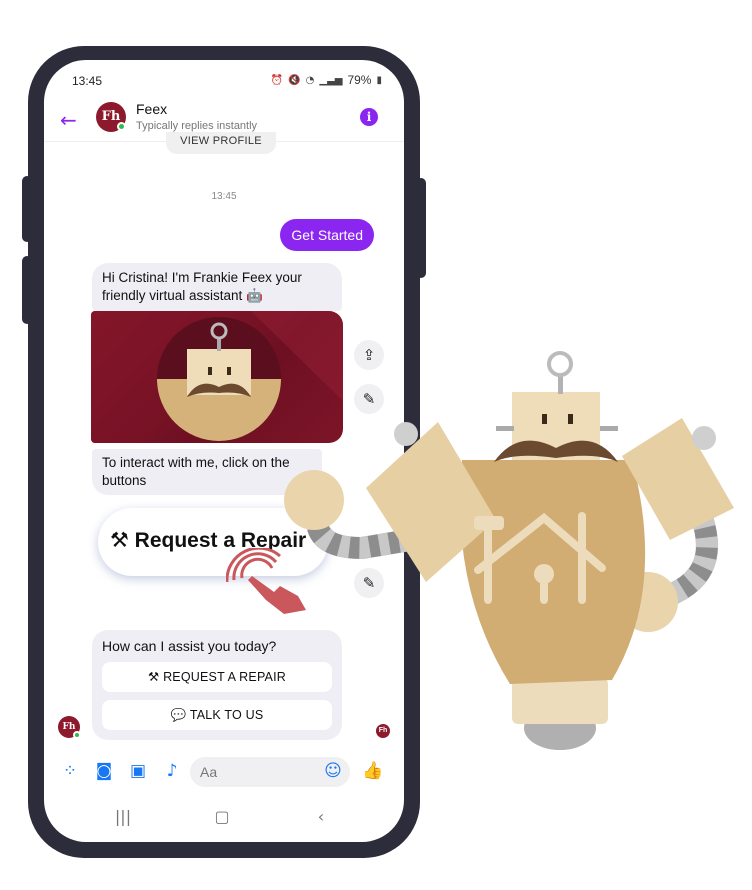 The image size is (752, 890). Describe the element at coordinates (87, 81) in the screenshot. I see `status-time: 13:45` at that location.